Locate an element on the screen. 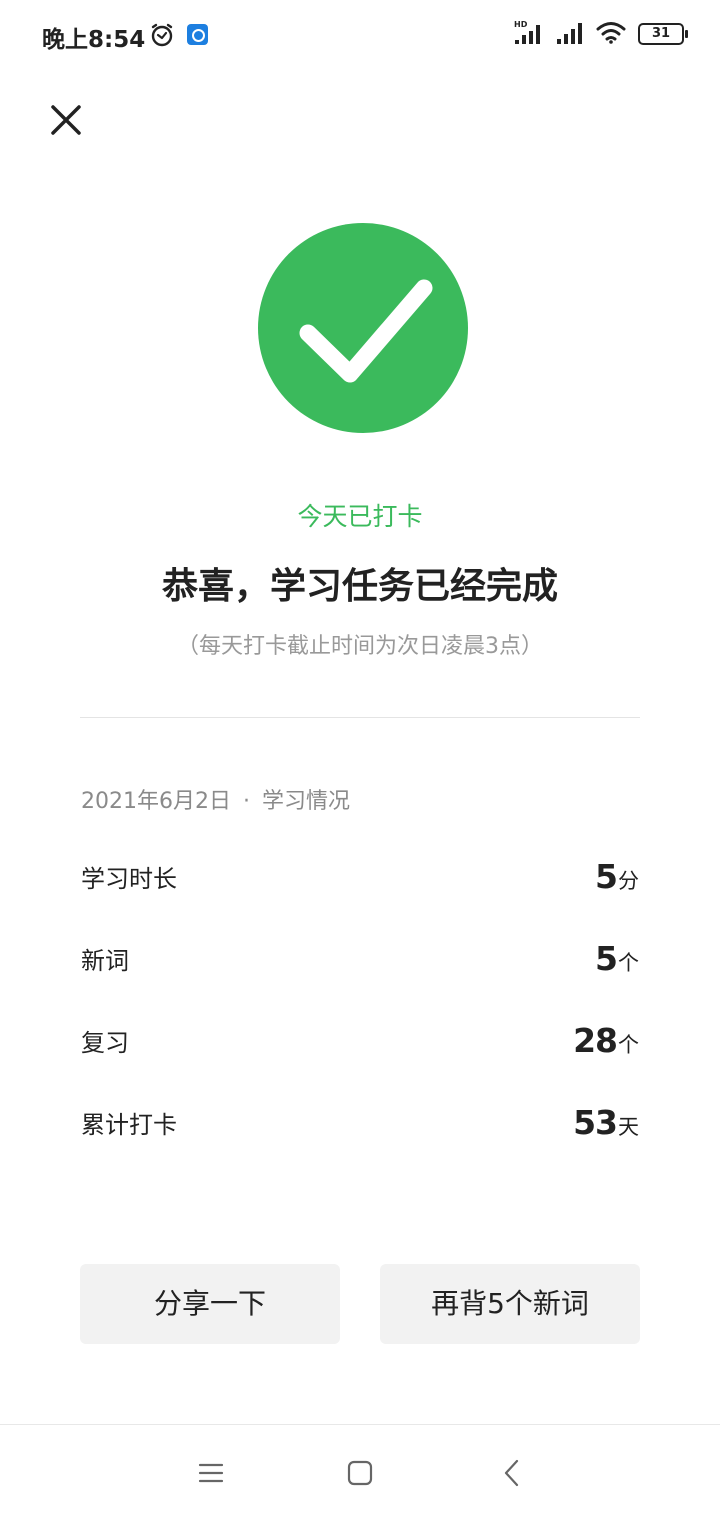 This screenshot has width=720, height=1520. menu-button is located at coordinates (211, 1473).